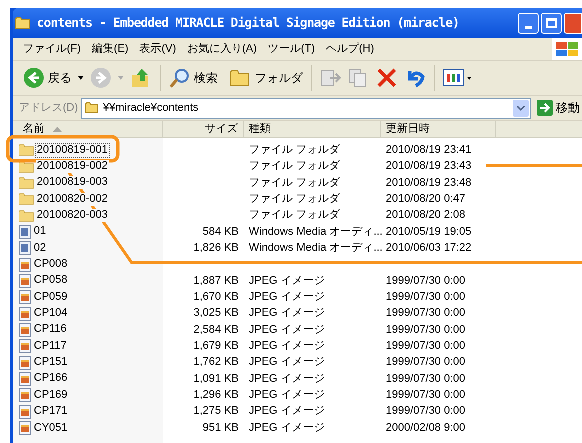 The image size is (582, 443). Describe the element at coordinates (48, 108) in the screenshot. I see `address-label: アドレス(D)` at that location.